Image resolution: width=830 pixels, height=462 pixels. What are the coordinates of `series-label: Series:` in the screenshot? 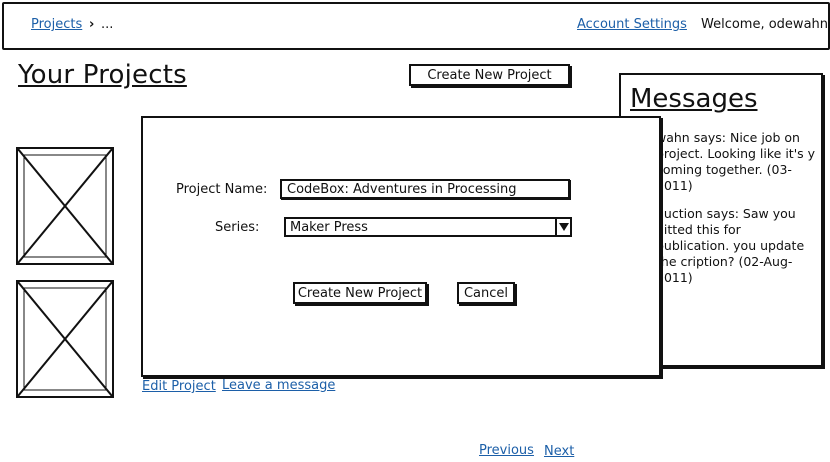 It's located at (237, 227).